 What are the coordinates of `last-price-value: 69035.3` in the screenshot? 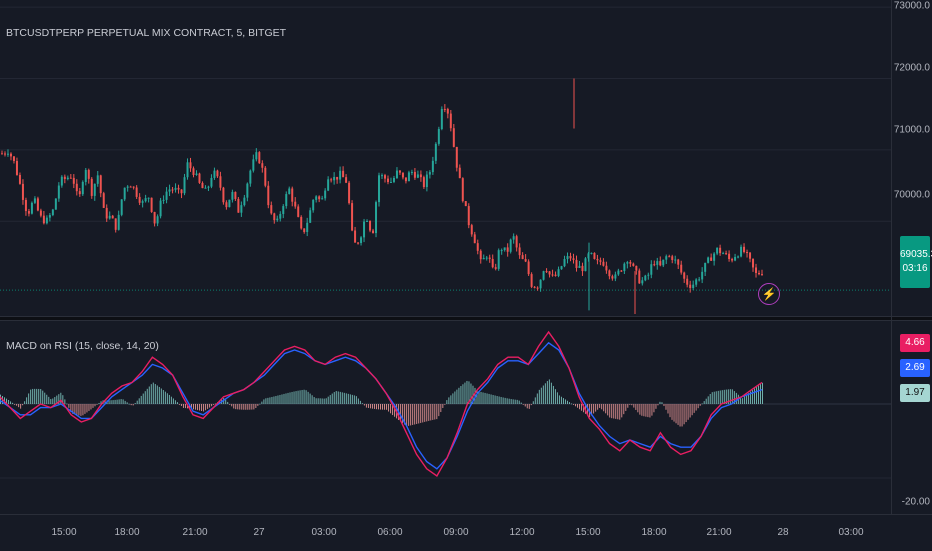 It's located at (916, 254).